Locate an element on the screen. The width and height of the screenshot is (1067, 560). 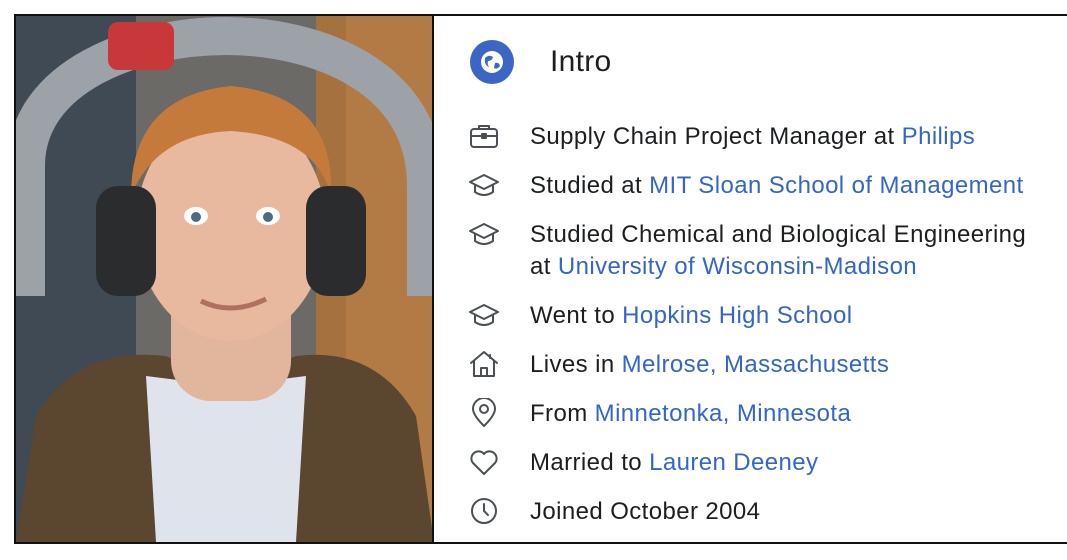
intro-row-relationship: Married to Lauren Deeney is located at coordinates (642, 463).